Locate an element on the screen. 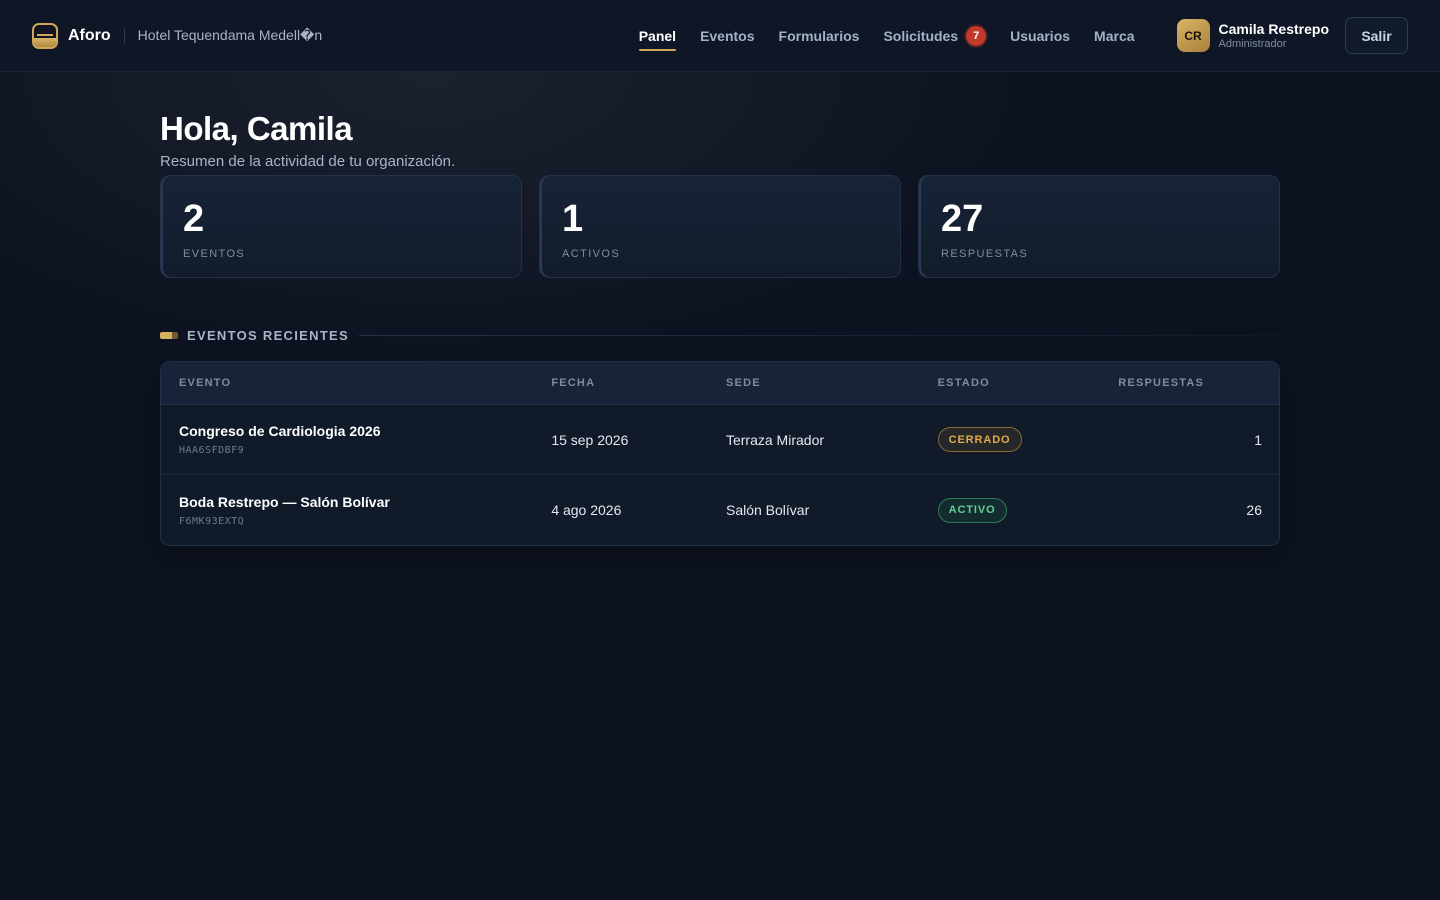 Image resolution: width=1440 pixels, height=900 pixels. event-code: F6MK93EXTQ is located at coordinates (212, 521).